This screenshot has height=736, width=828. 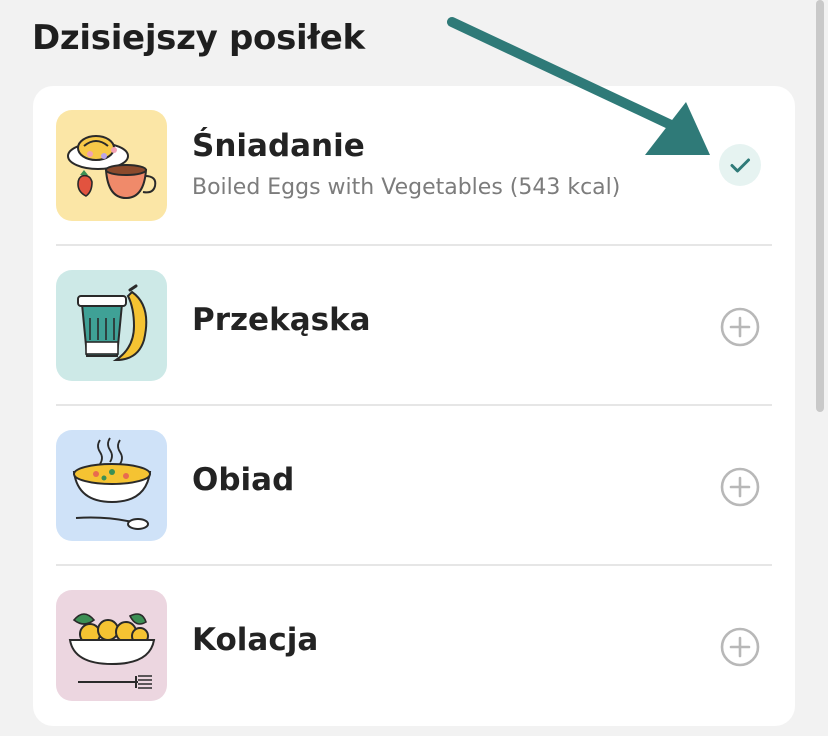 I want to click on check-icon, so click(x=740, y=165).